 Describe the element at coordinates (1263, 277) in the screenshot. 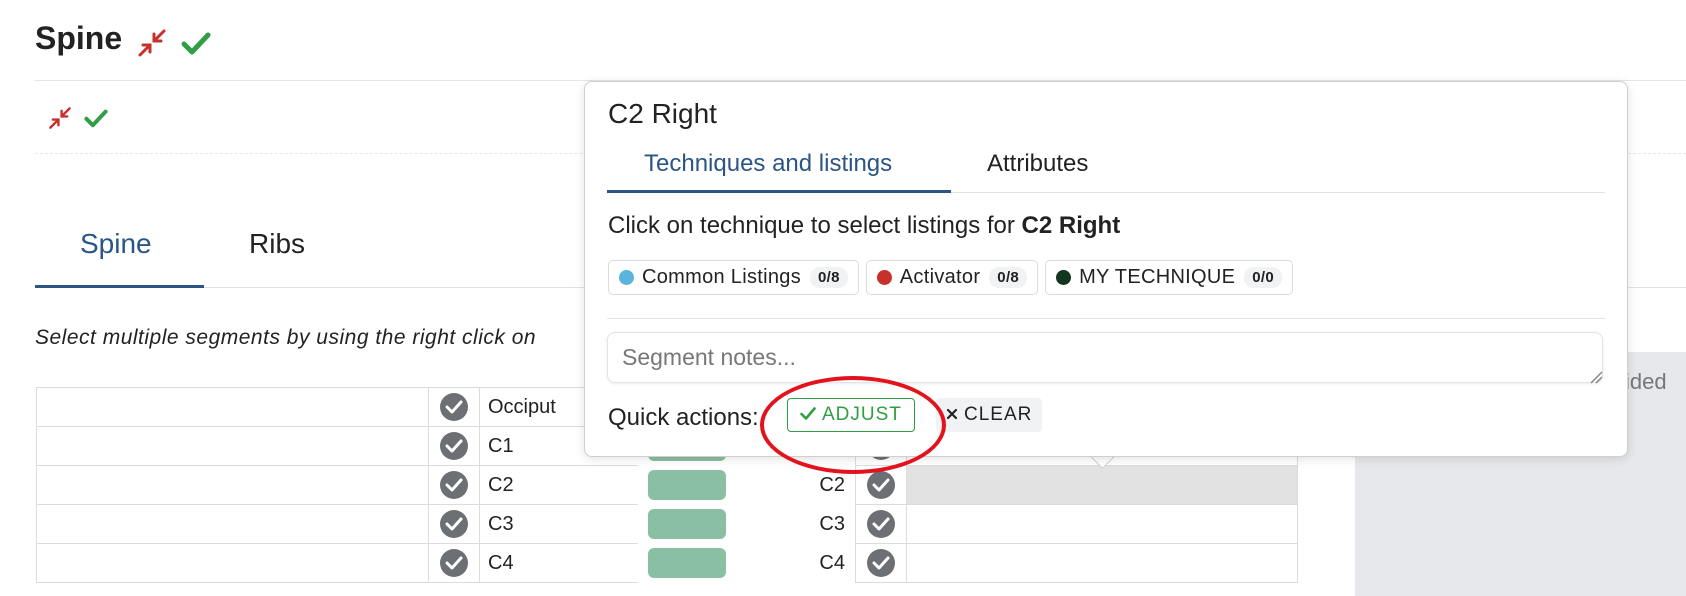

I see `chip-count: 0/0` at that location.